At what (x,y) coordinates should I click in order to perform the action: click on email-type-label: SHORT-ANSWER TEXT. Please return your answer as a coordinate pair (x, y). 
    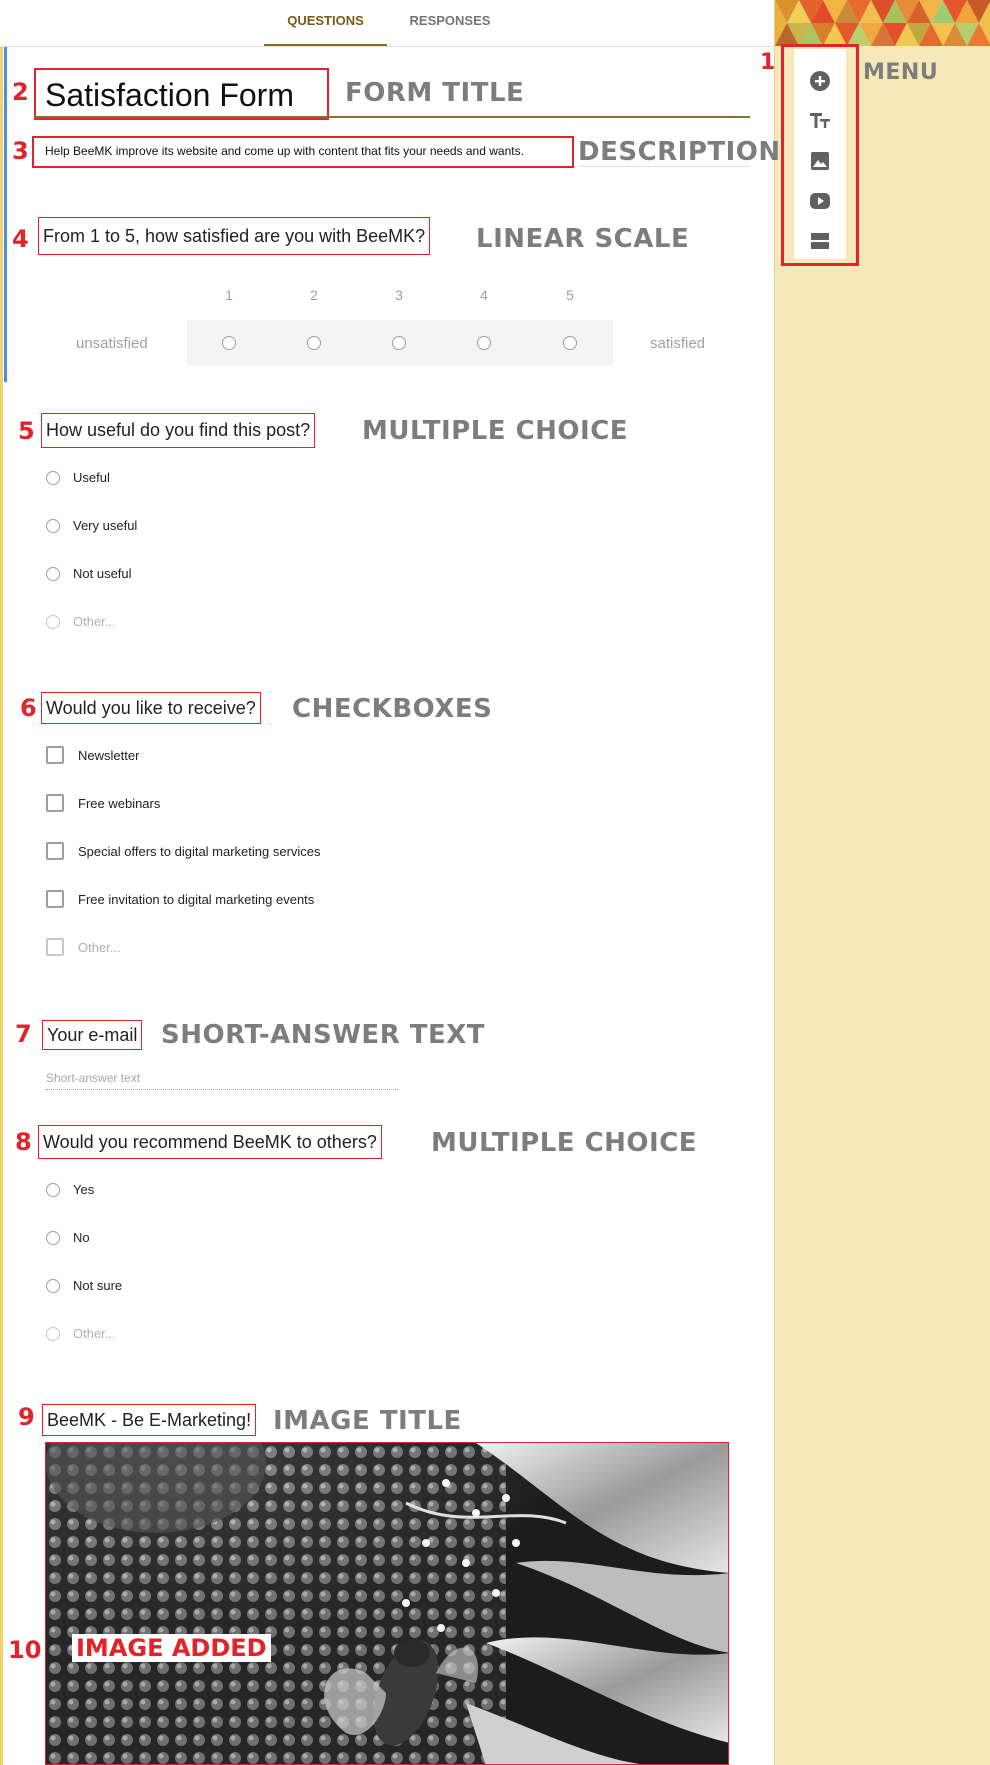
    Looking at the image, I should click on (323, 1035).